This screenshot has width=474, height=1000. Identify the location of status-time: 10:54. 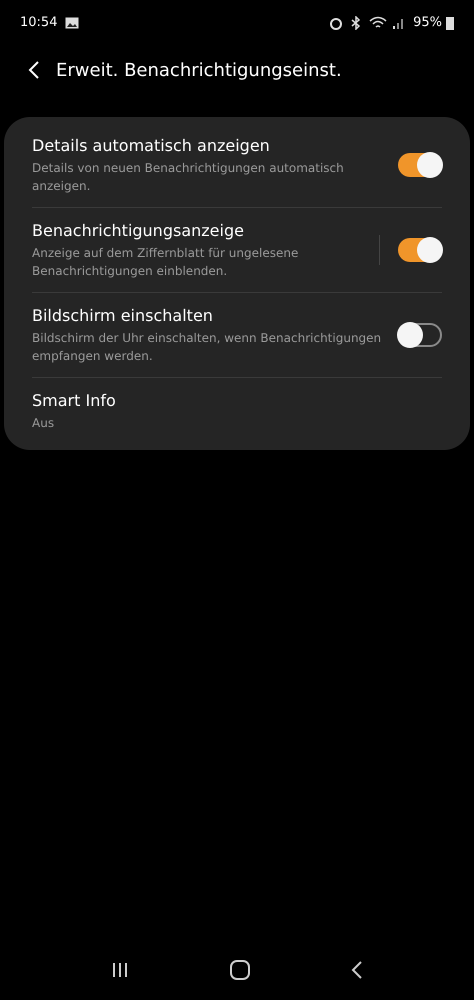
(39, 23).